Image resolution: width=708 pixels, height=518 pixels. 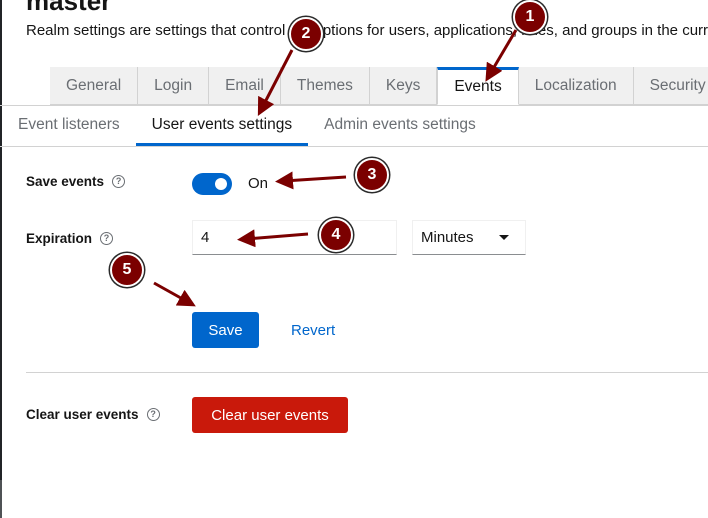 I want to click on tab-events: Events, so click(x=478, y=86).